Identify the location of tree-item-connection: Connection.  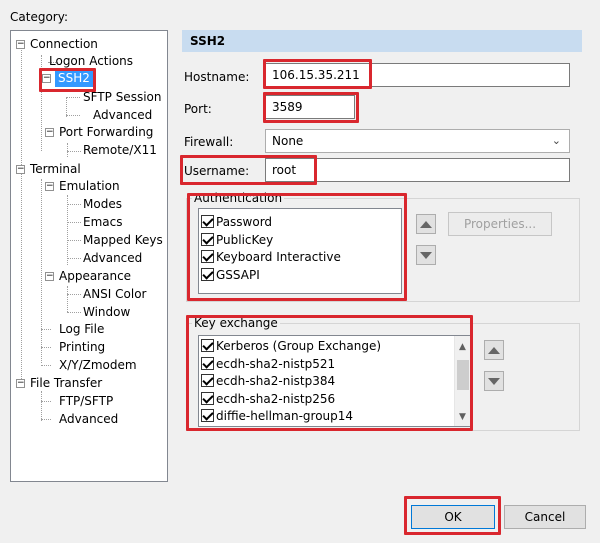
(64, 44).